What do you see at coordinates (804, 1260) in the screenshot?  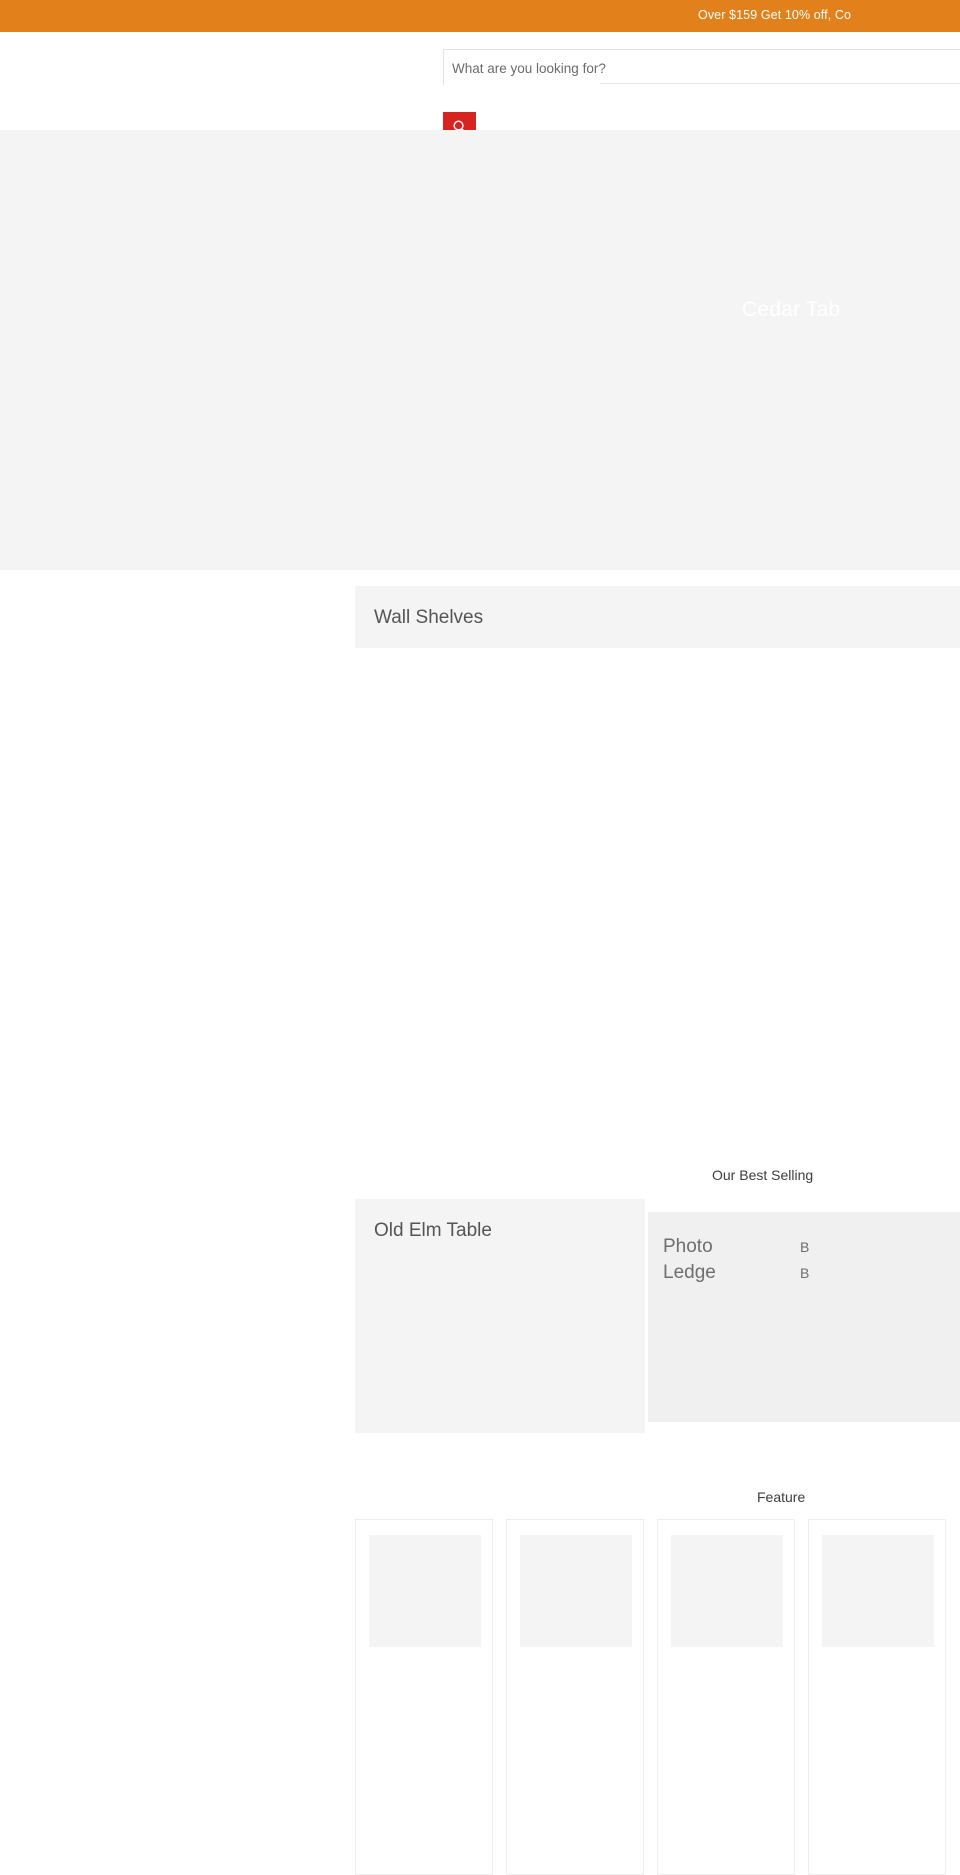 I see `category-card-side-text: В В` at bounding box center [804, 1260].